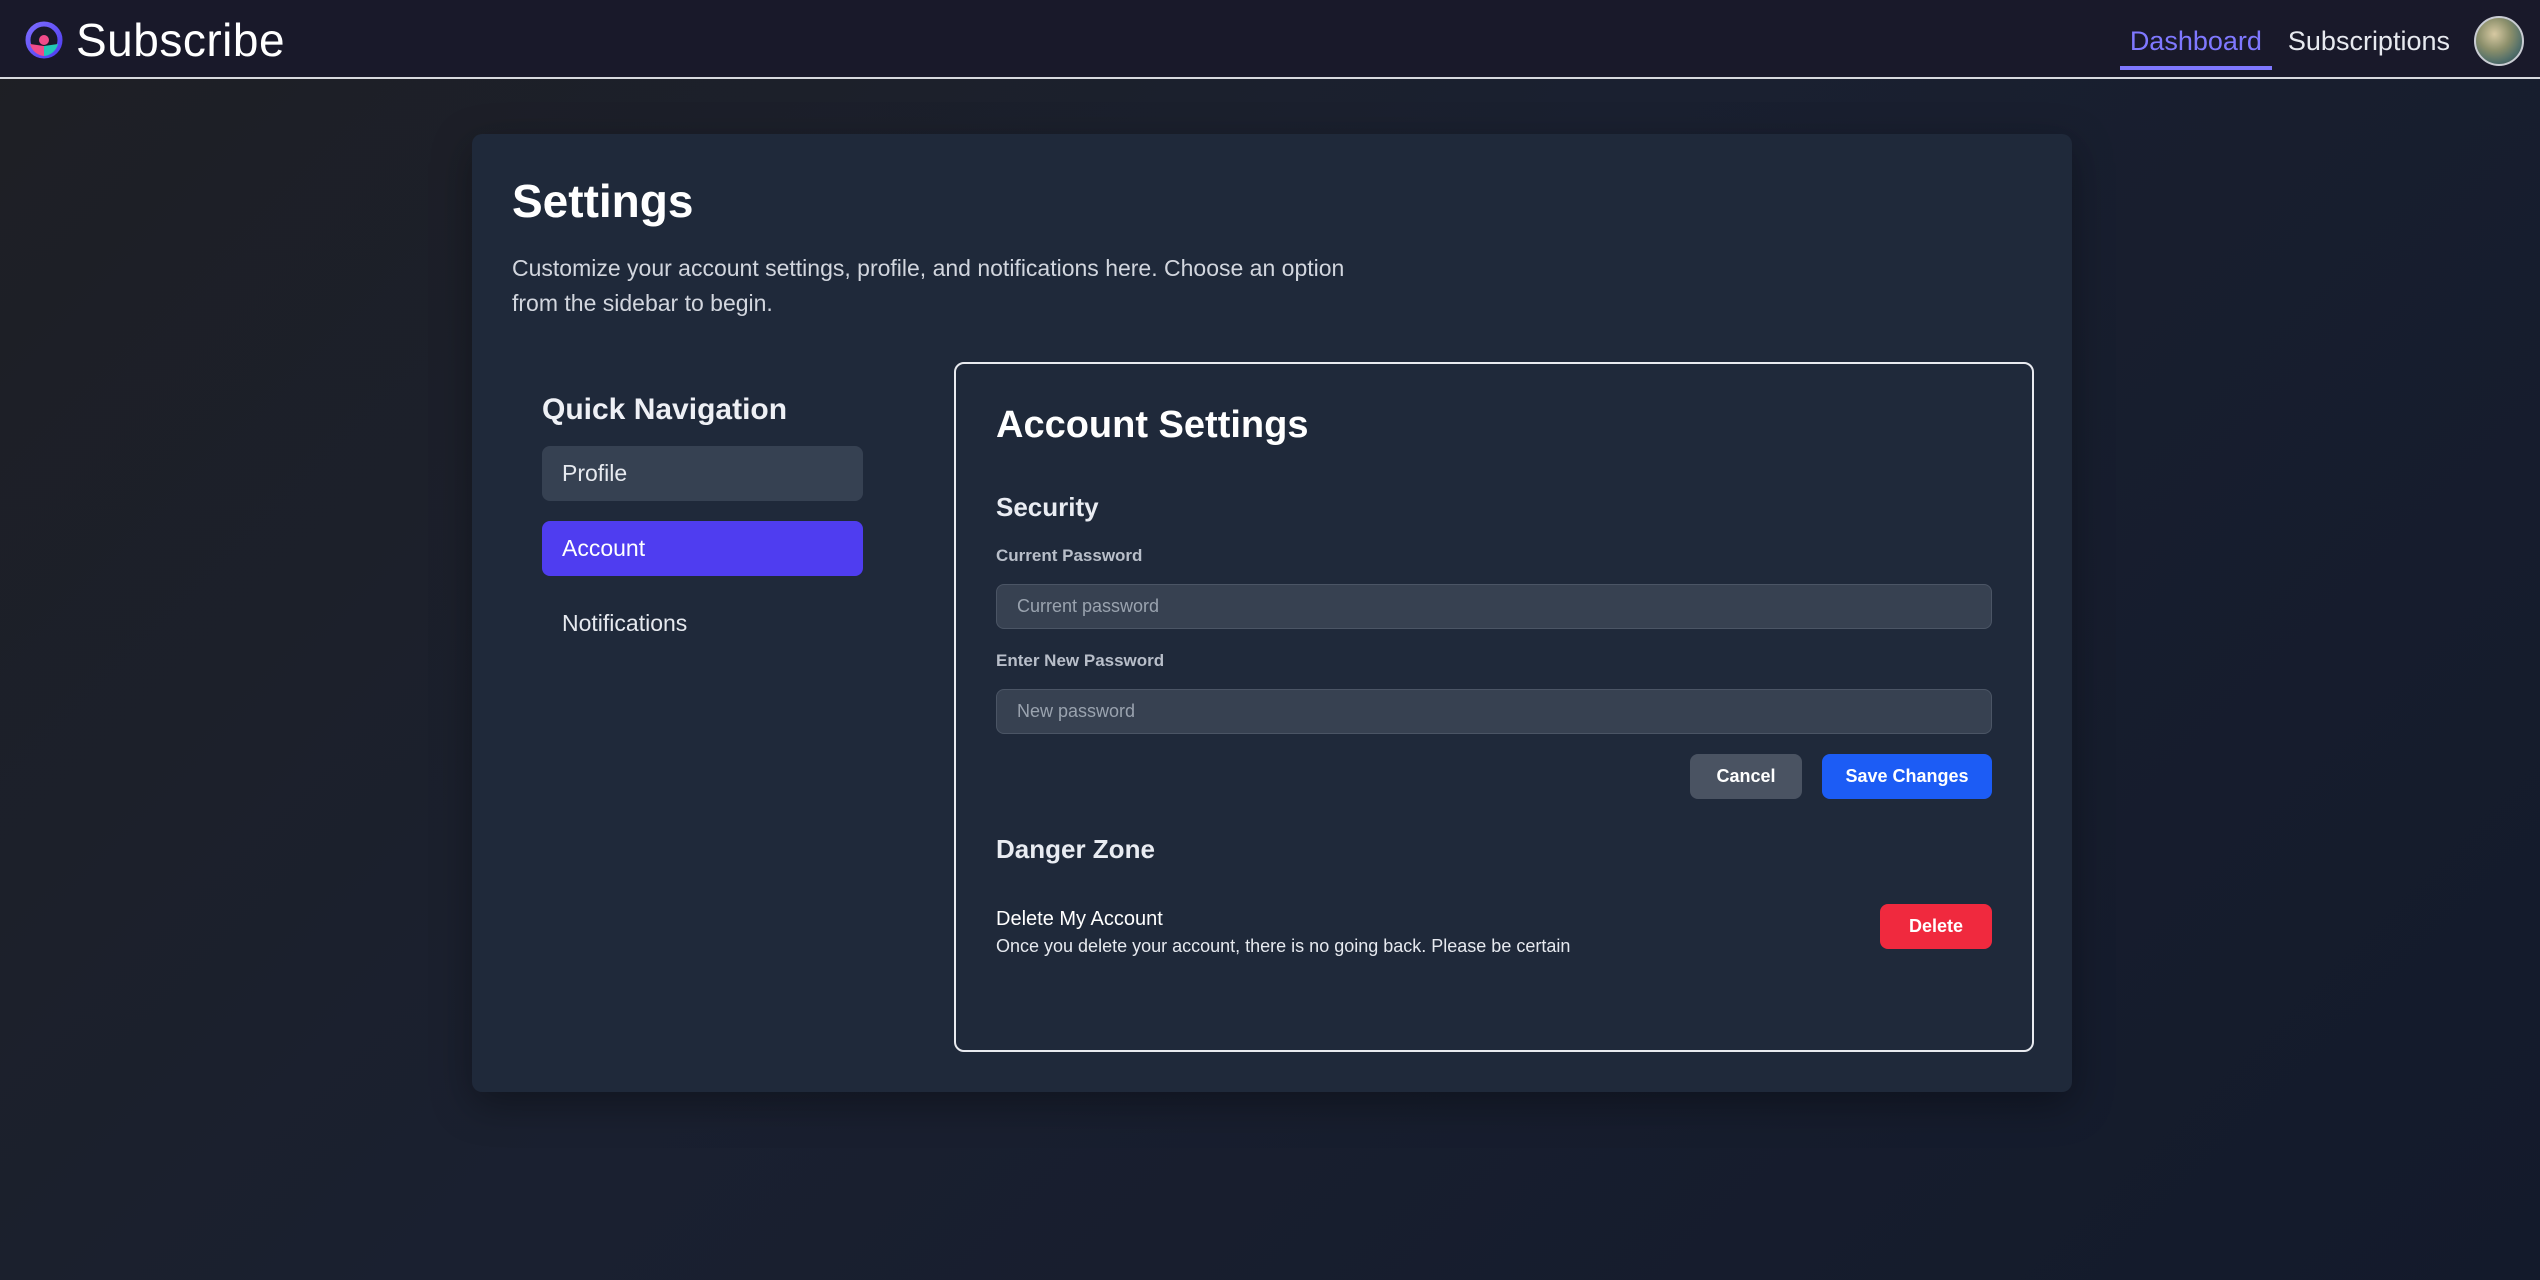  What do you see at coordinates (2195, 41) in the screenshot?
I see `nav-dashboard-link: Dashboard` at bounding box center [2195, 41].